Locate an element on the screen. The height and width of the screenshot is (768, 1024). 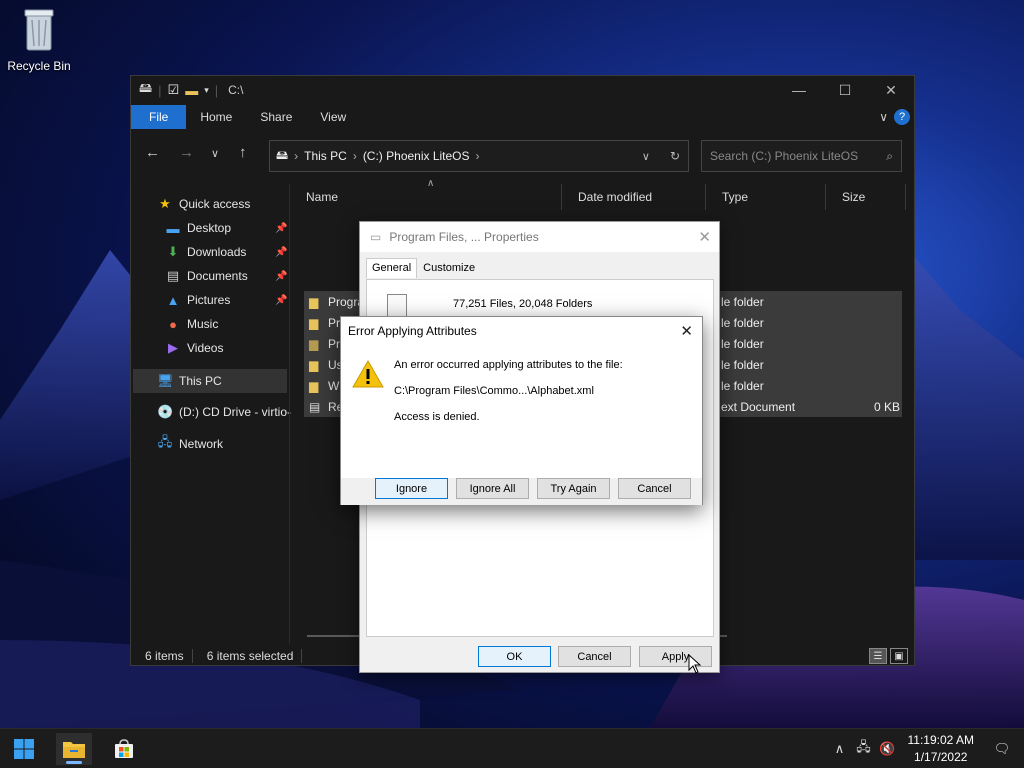
tab-general: General is located at coordinates (392, 268).